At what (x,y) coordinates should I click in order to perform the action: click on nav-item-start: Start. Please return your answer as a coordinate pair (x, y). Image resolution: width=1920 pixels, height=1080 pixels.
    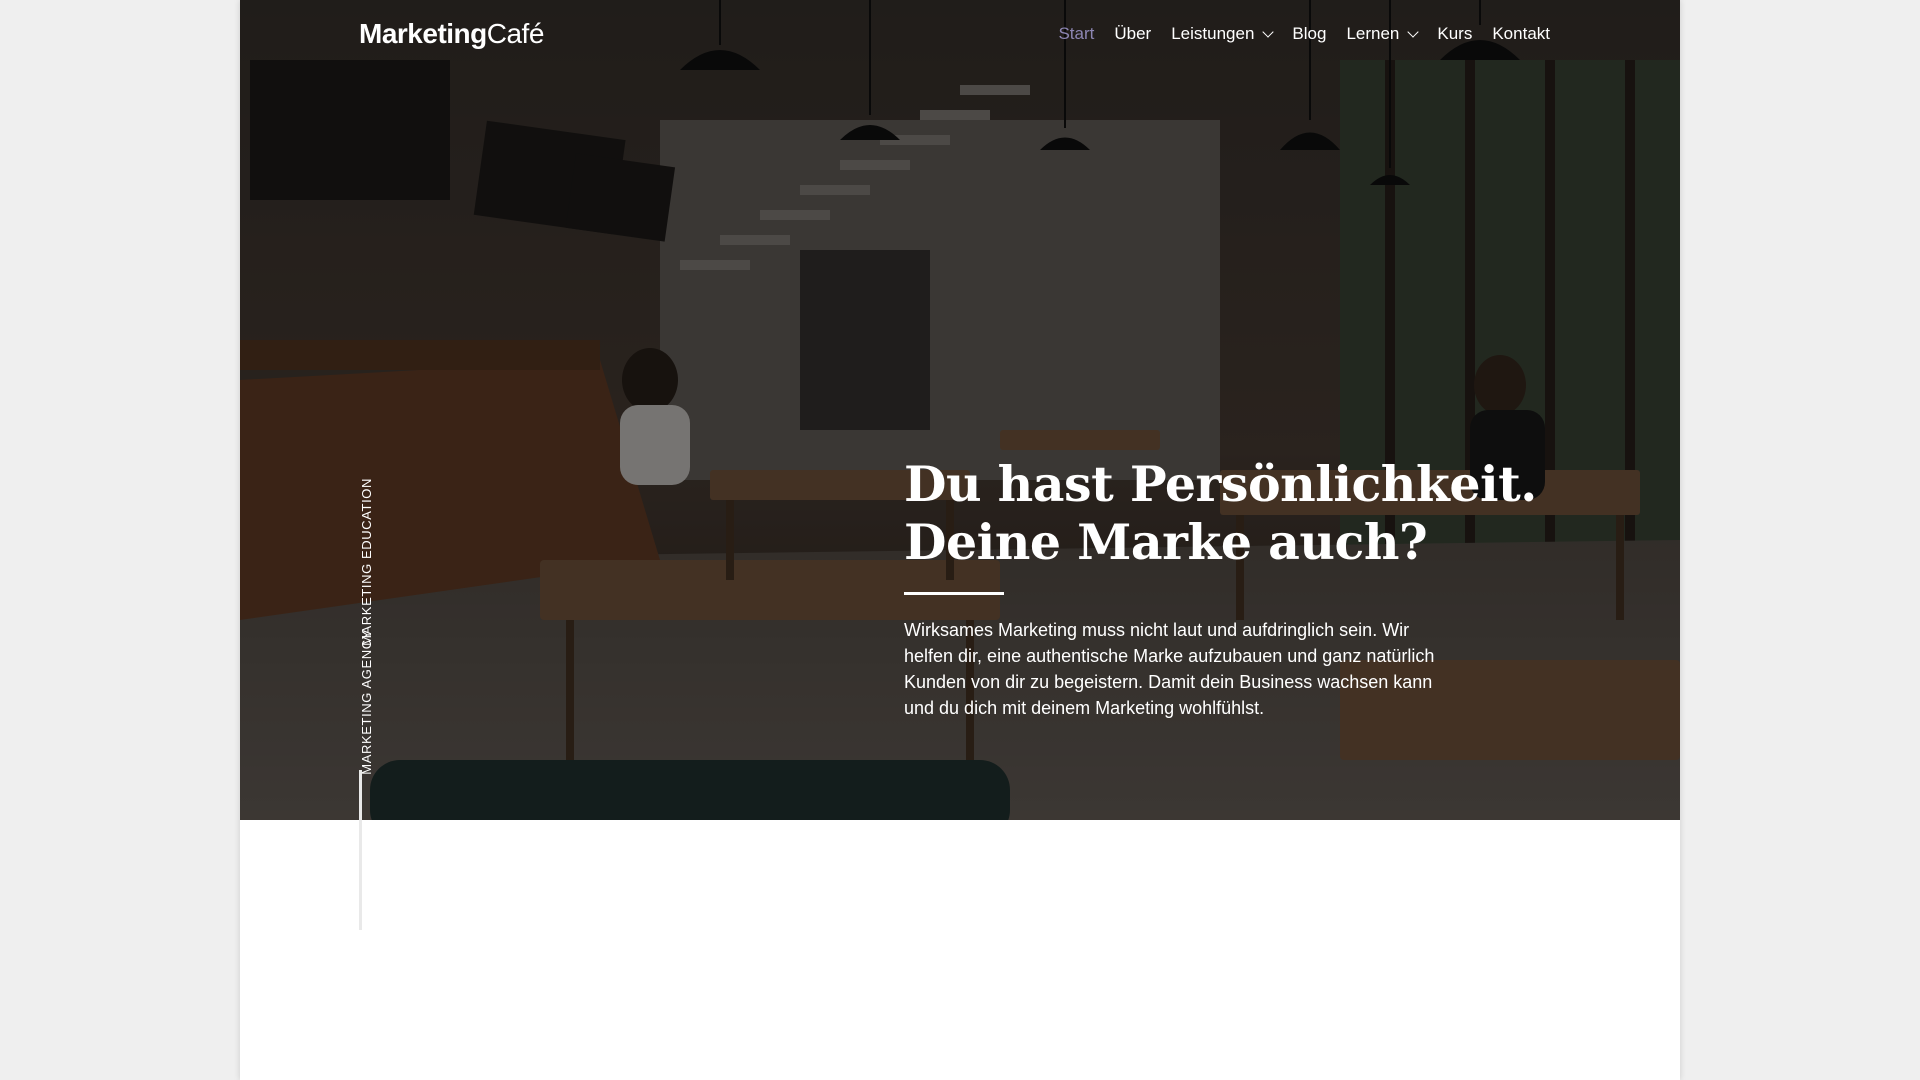
    Looking at the image, I should click on (1076, 34).